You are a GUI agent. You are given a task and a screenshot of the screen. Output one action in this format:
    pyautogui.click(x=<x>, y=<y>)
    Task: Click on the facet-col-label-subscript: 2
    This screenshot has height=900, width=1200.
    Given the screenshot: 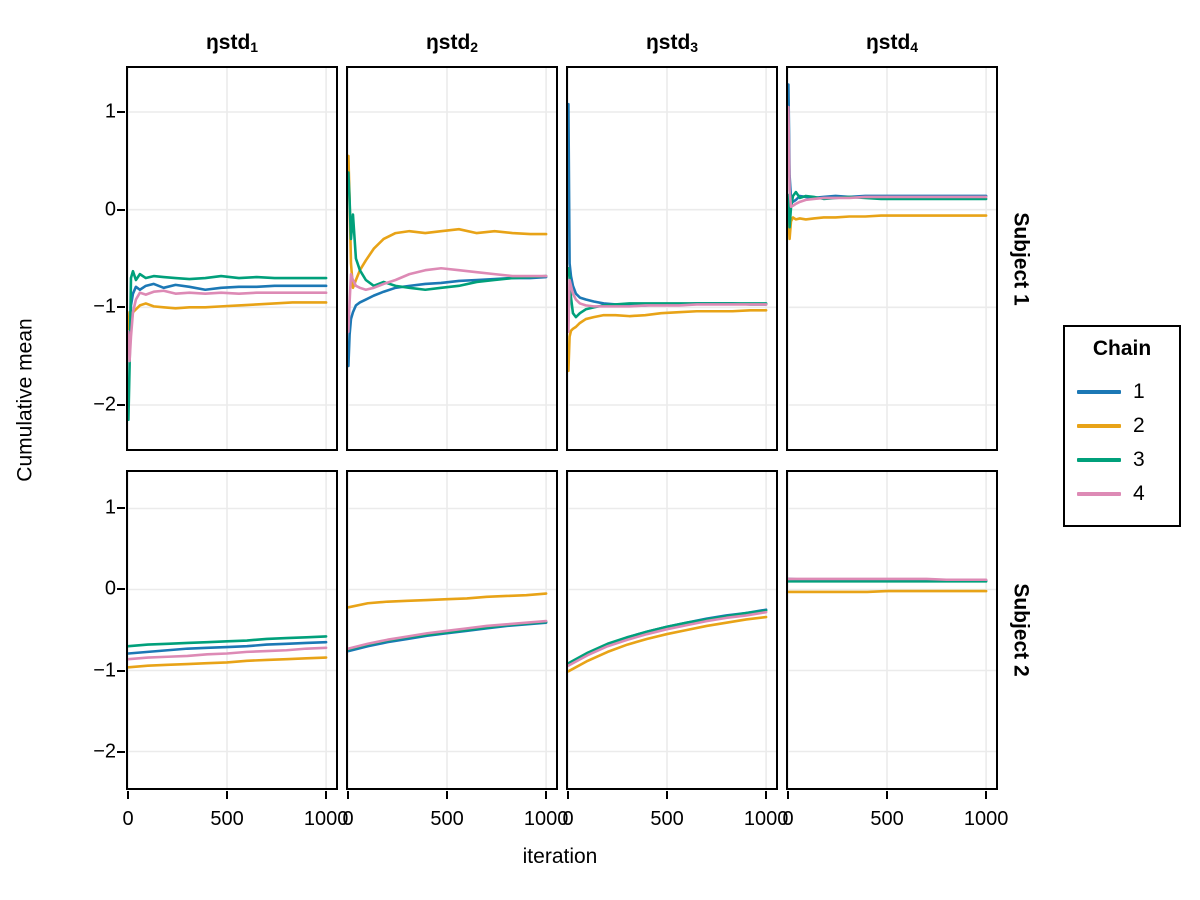 What is the action you would take?
    pyautogui.click(x=474, y=47)
    